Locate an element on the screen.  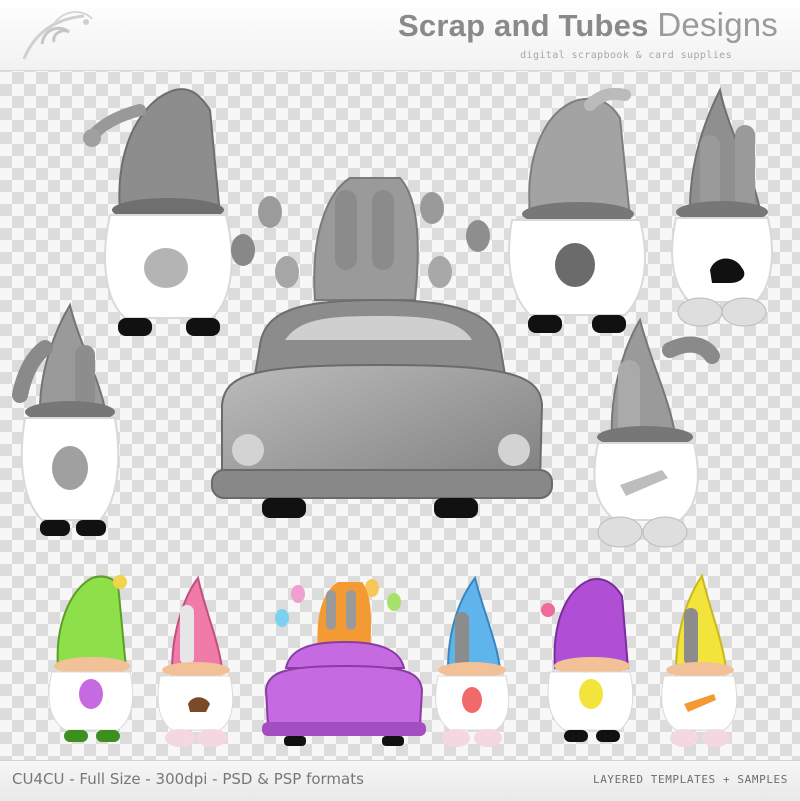
template-bunny-gnome-carrot is located at coordinates (656, 432).